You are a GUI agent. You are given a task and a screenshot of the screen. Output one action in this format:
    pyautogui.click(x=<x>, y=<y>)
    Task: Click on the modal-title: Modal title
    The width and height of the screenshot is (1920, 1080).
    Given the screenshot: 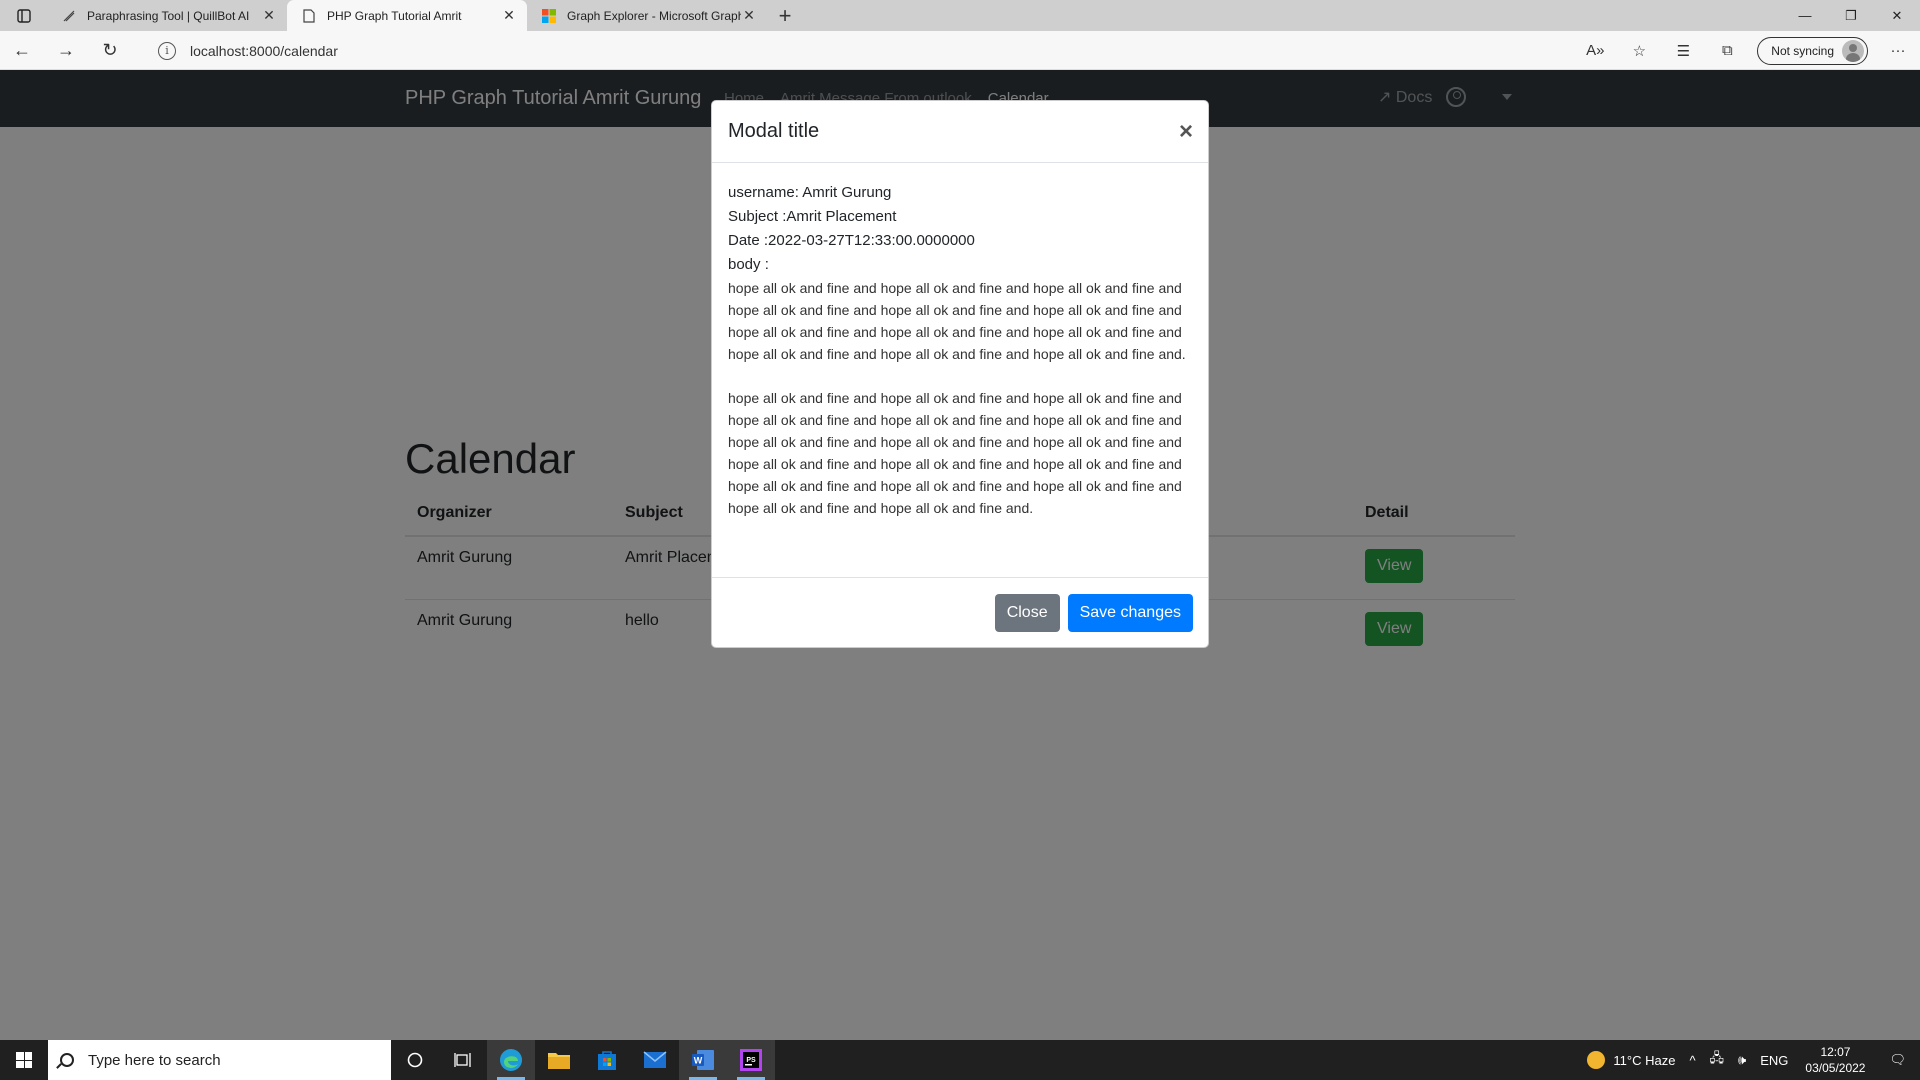 What is the action you would take?
    pyautogui.click(x=774, y=131)
    